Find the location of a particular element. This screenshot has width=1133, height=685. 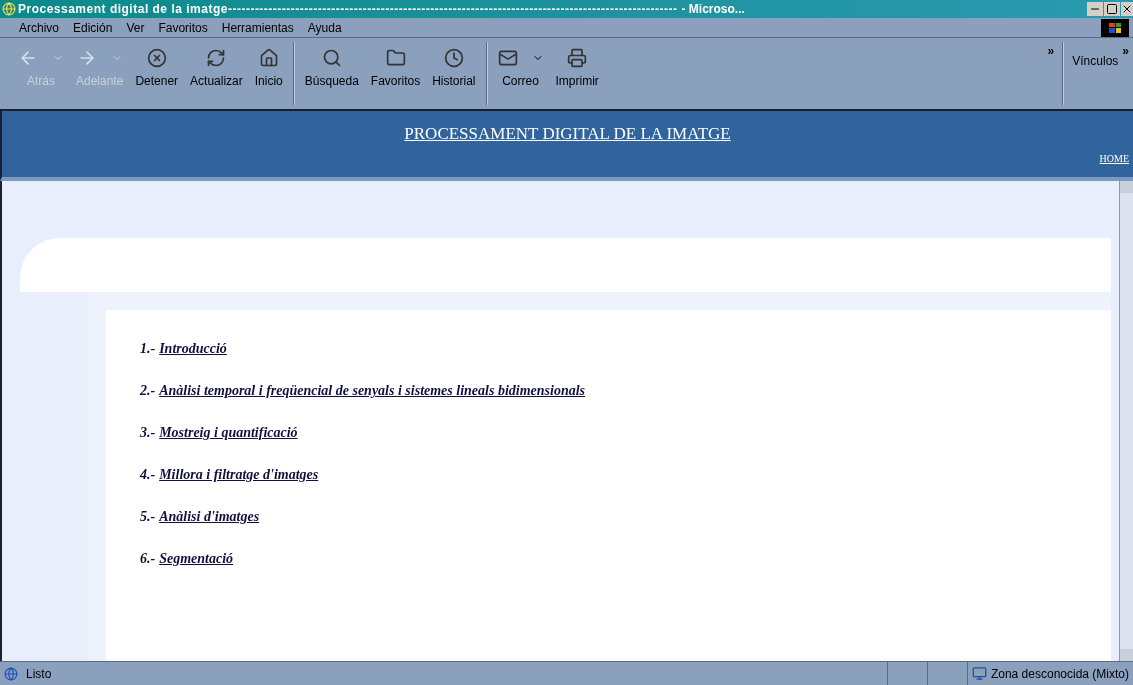

chapter-link: Segmentació is located at coordinates (196, 558).